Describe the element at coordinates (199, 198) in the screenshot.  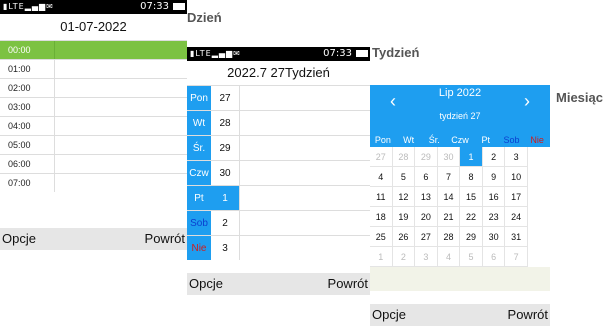
I see `week-day-label: Pt` at that location.